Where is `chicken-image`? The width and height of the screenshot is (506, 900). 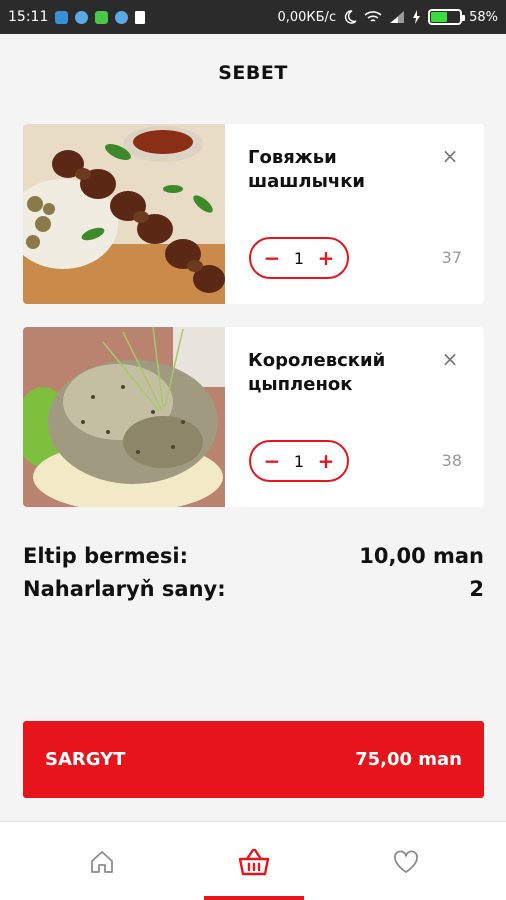
chicken-image is located at coordinates (124, 417).